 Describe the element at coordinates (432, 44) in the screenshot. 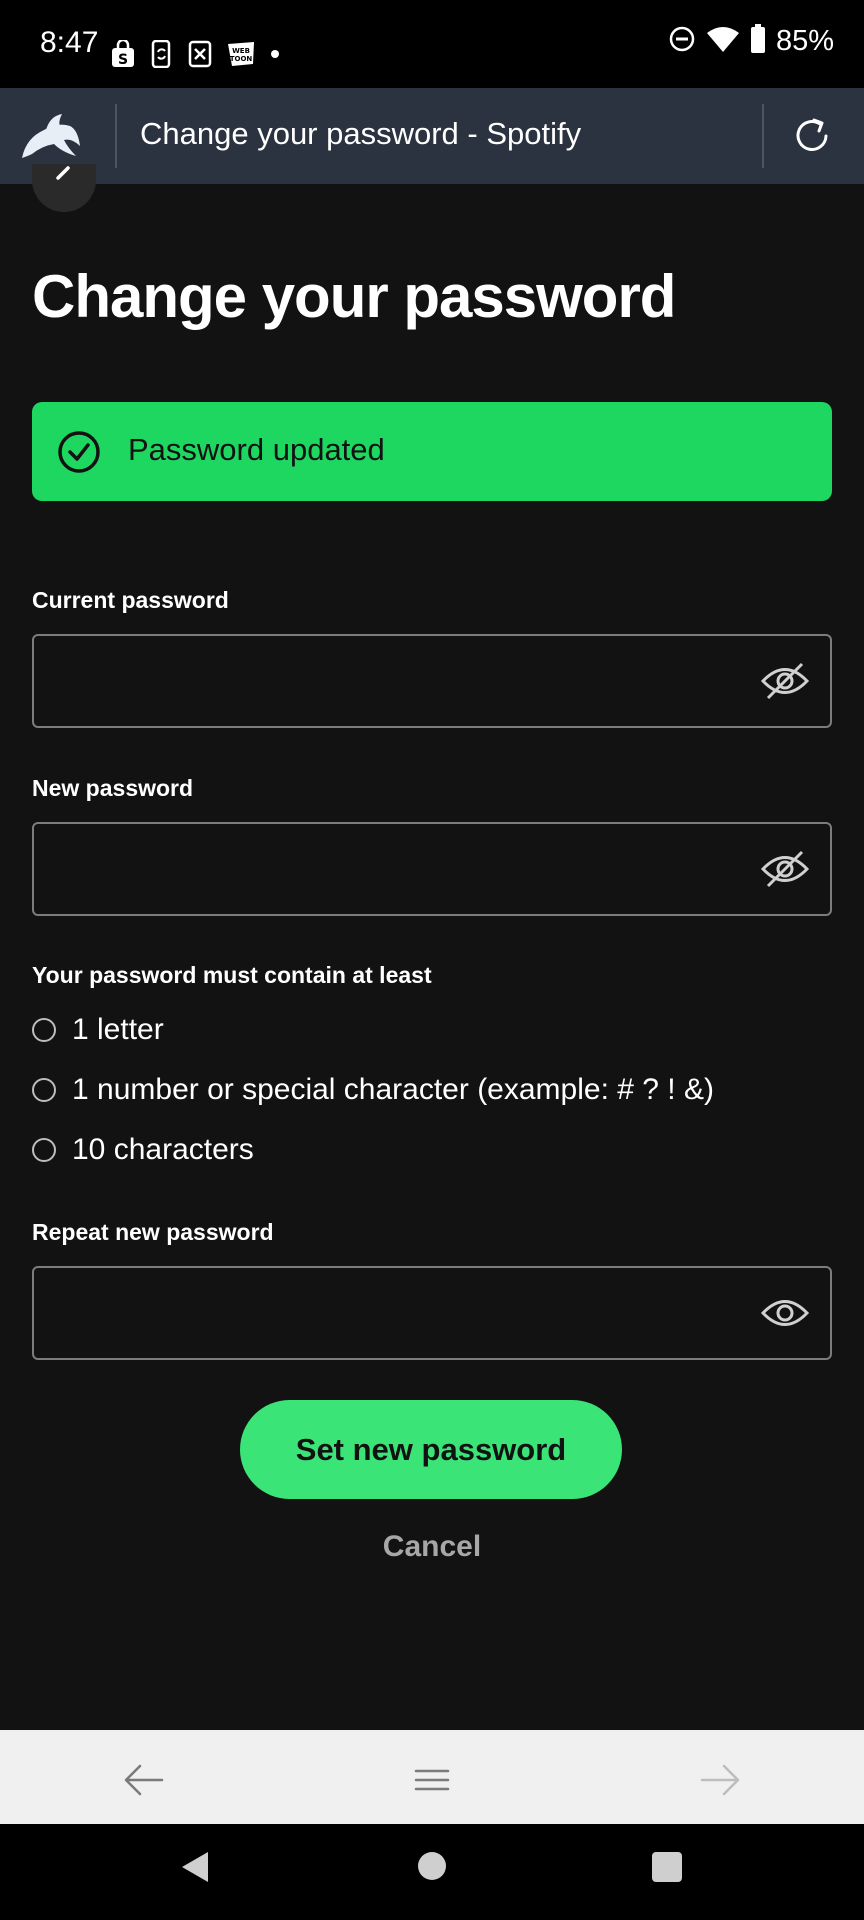

I see `status-bar: 8:47 S WEB TOON 85%` at that location.